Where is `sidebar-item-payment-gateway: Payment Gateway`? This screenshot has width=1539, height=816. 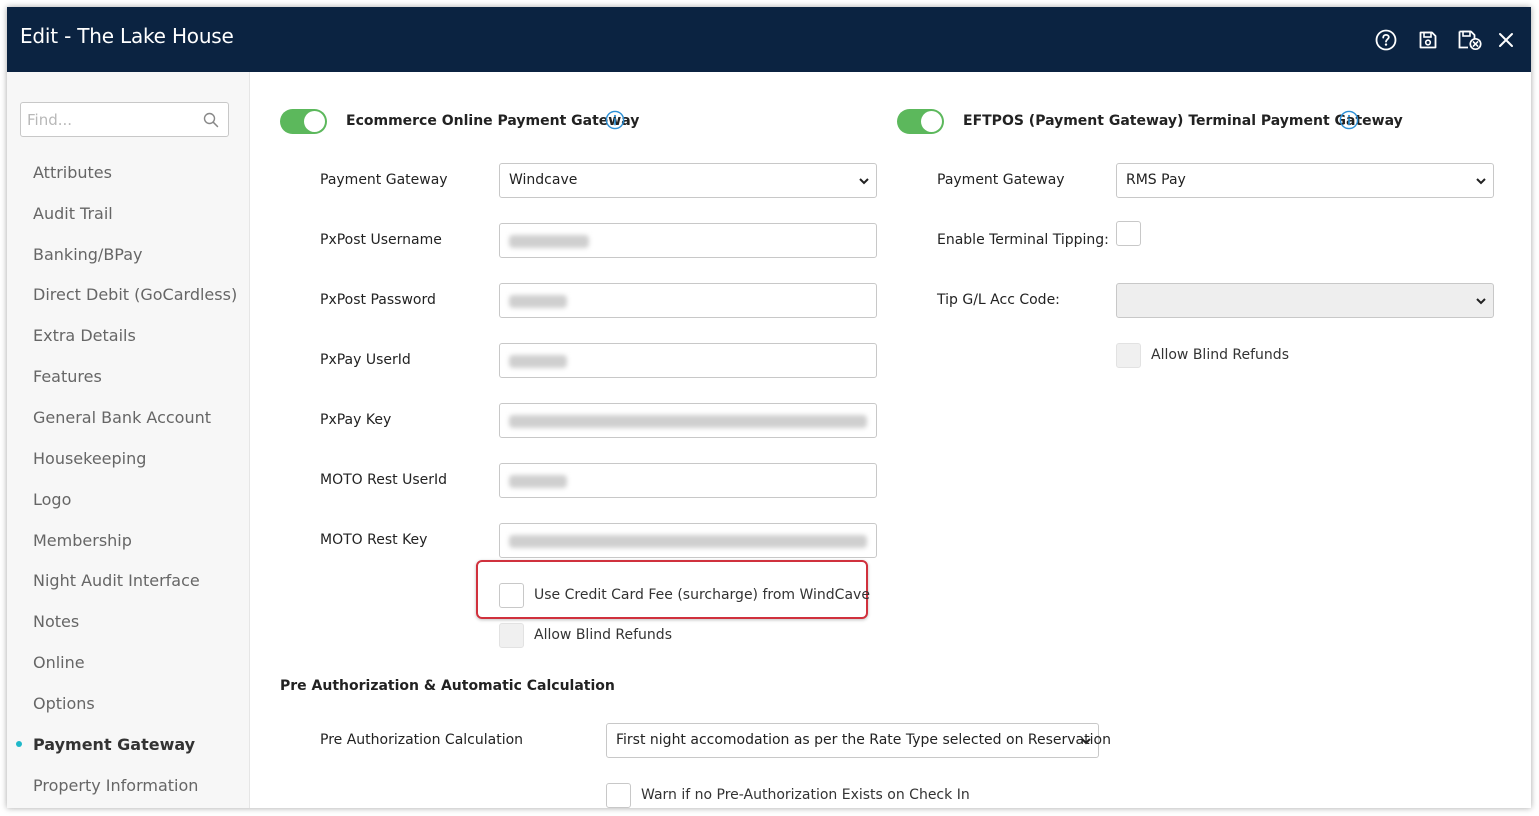 sidebar-item-payment-gateway: Payment Gateway is located at coordinates (128, 744).